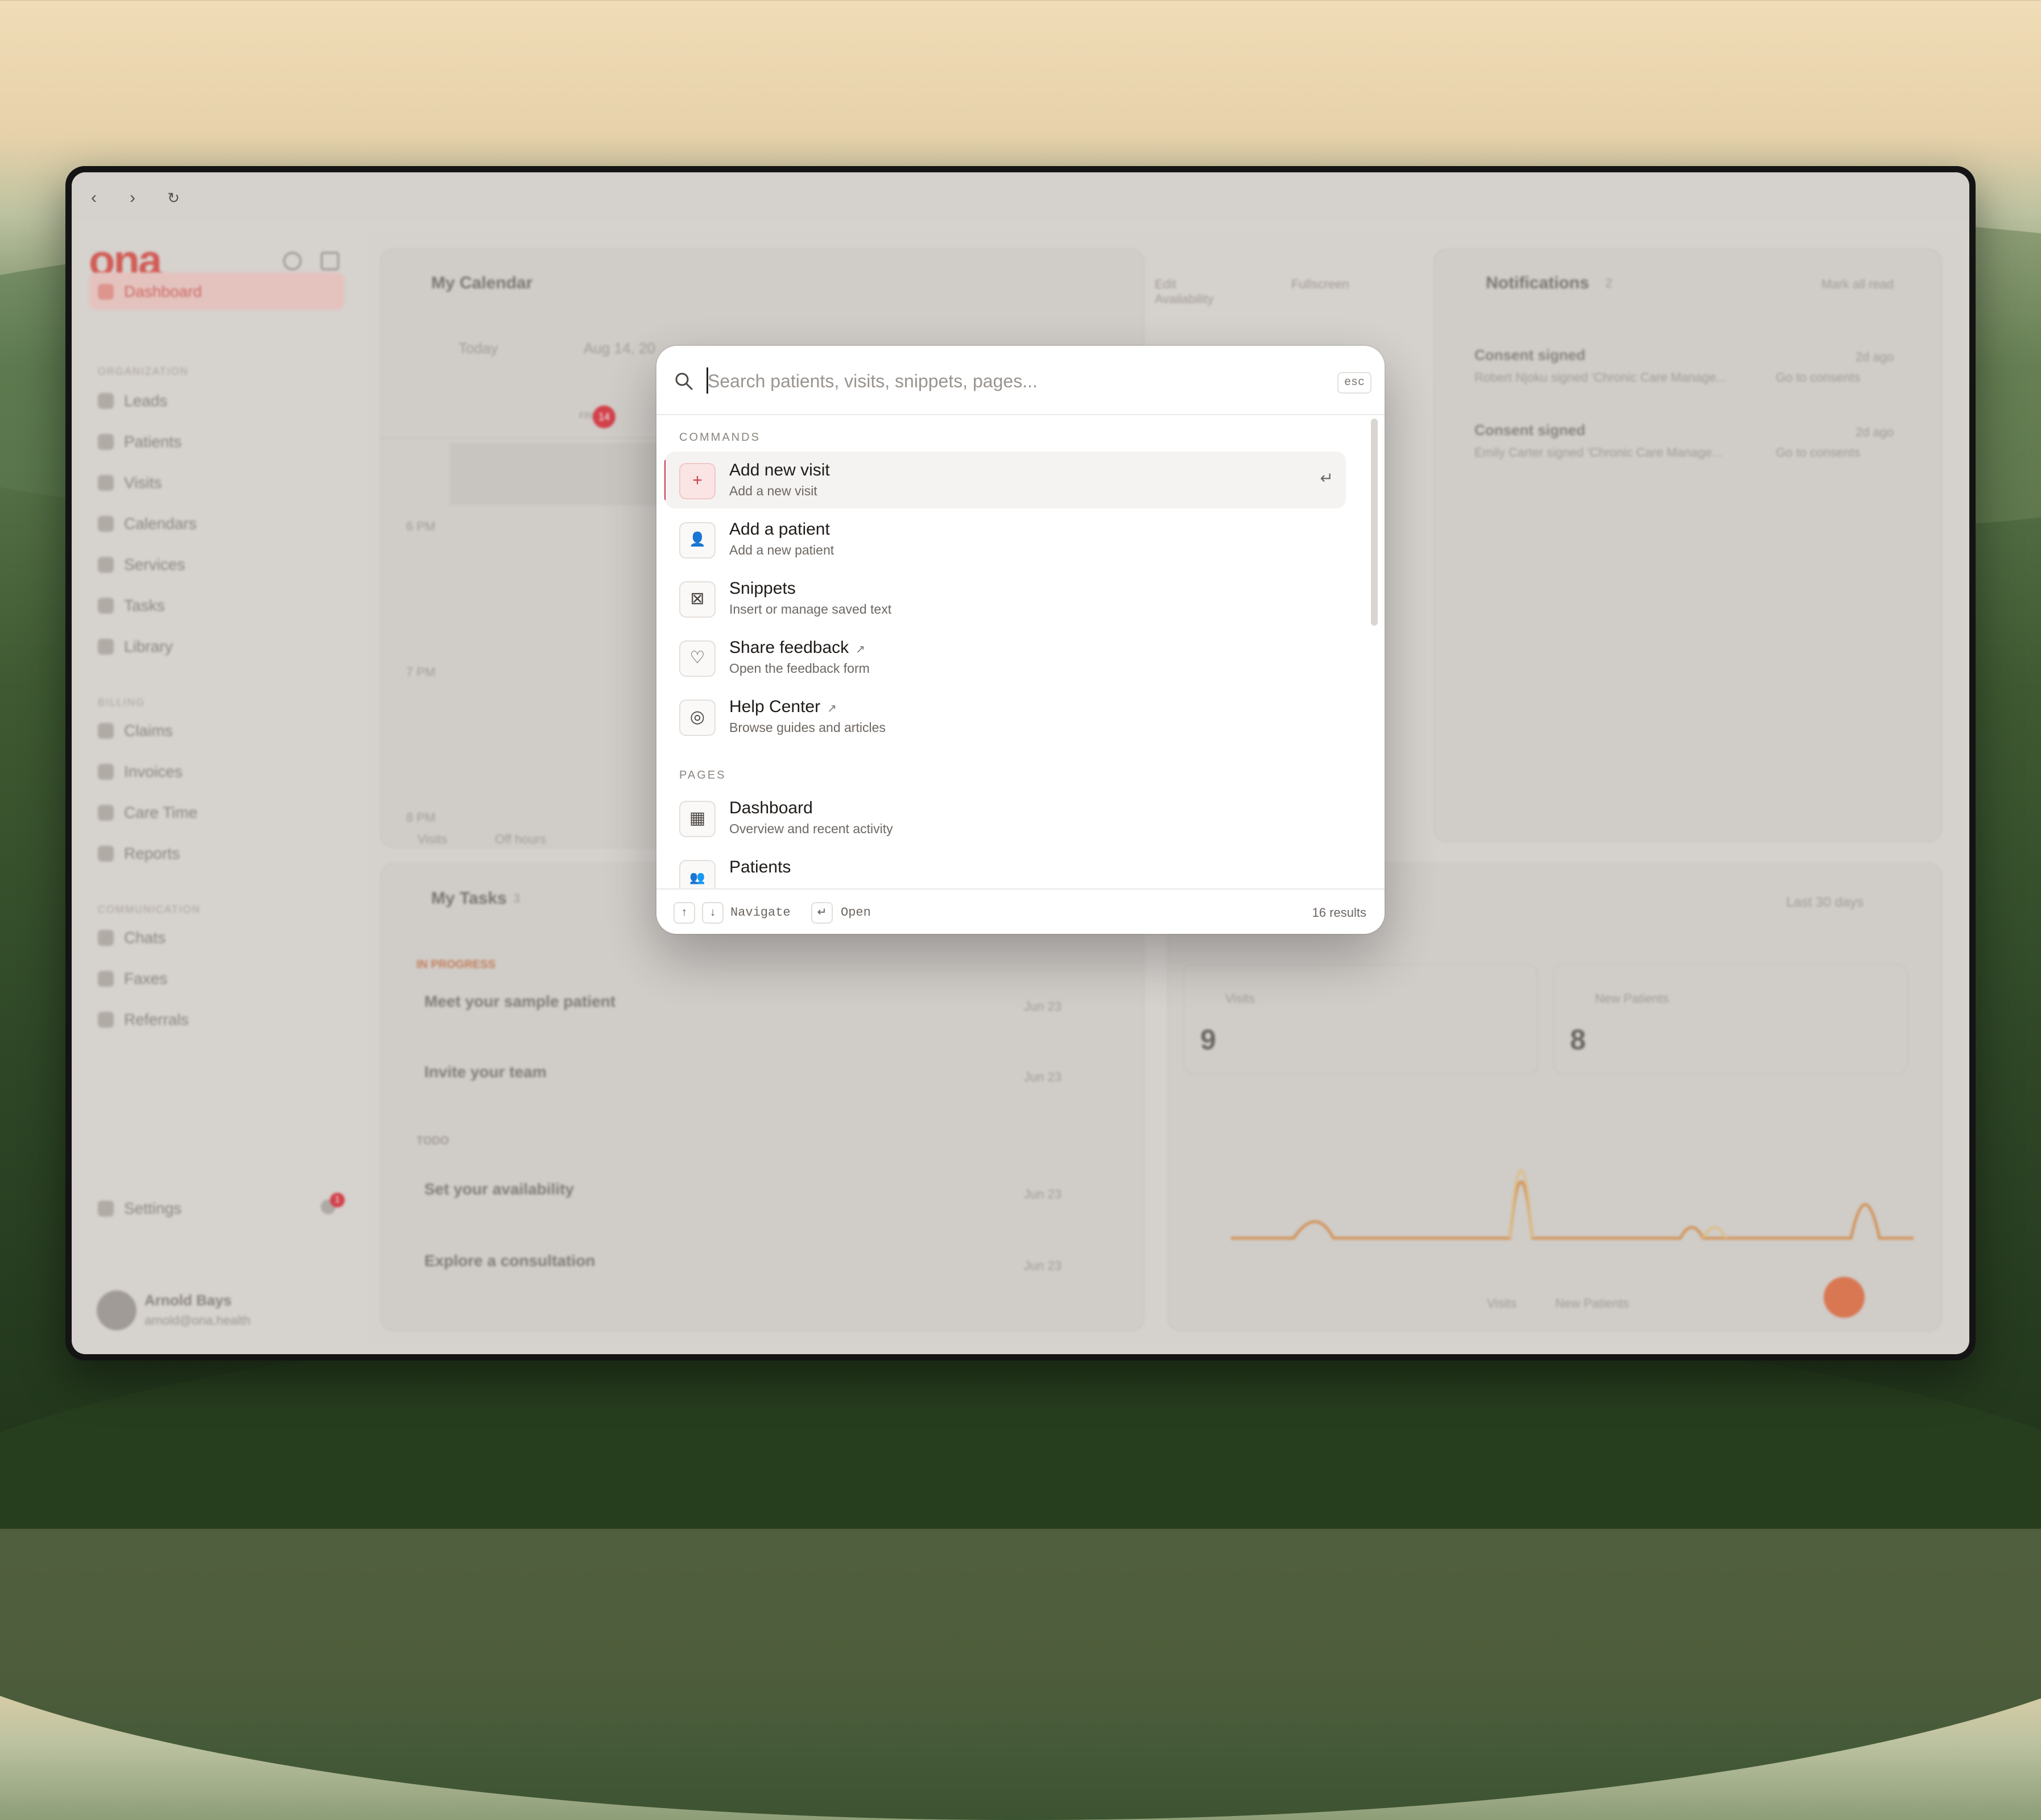 This screenshot has width=2041, height=1820. What do you see at coordinates (697, 718) in the screenshot?
I see `lifebuoy-icon: ◎` at bounding box center [697, 718].